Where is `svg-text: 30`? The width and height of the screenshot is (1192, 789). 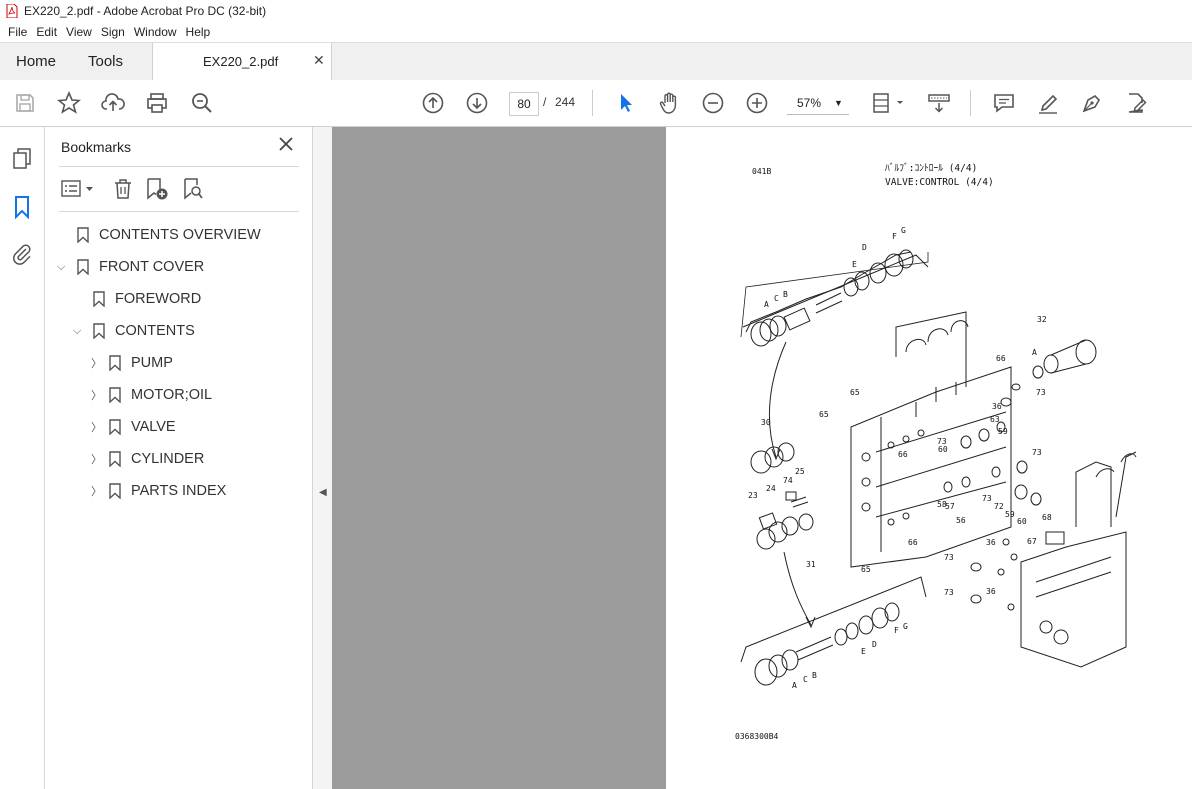 svg-text: 30 is located at coordinates (766, 422).